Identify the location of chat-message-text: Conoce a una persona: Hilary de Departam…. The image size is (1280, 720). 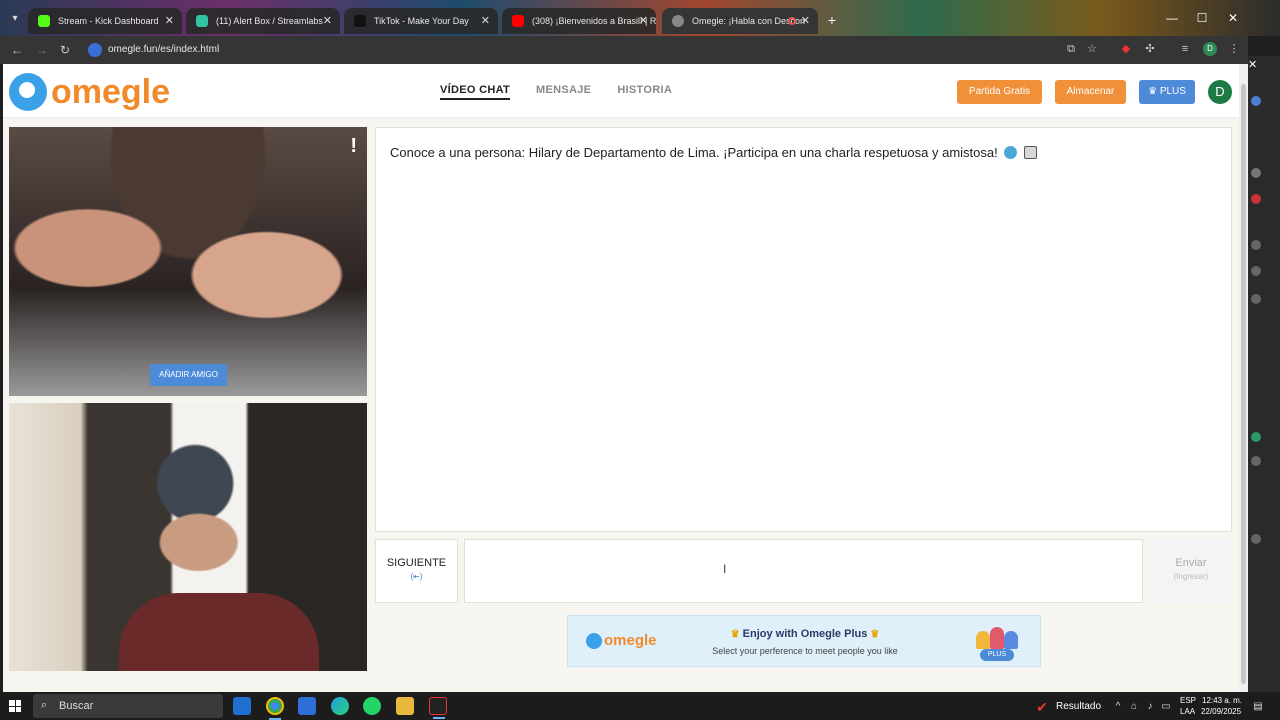
(694, 152).